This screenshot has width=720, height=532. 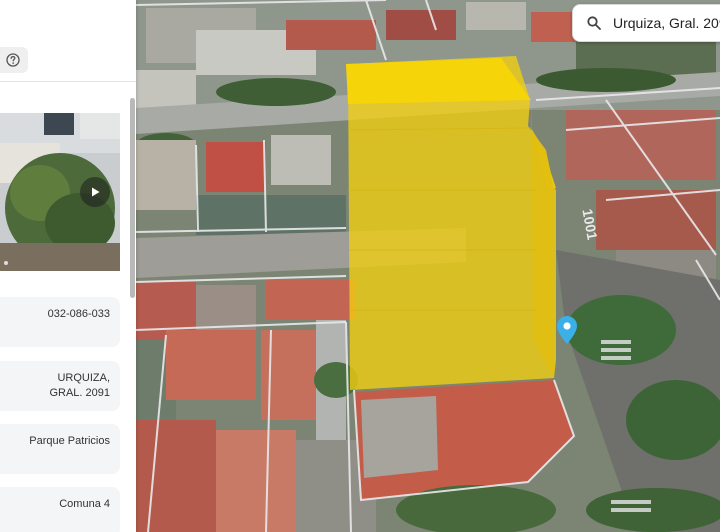 I want to click on info-card-parcel-id: 032-086-033, so click(x=60, y=322).